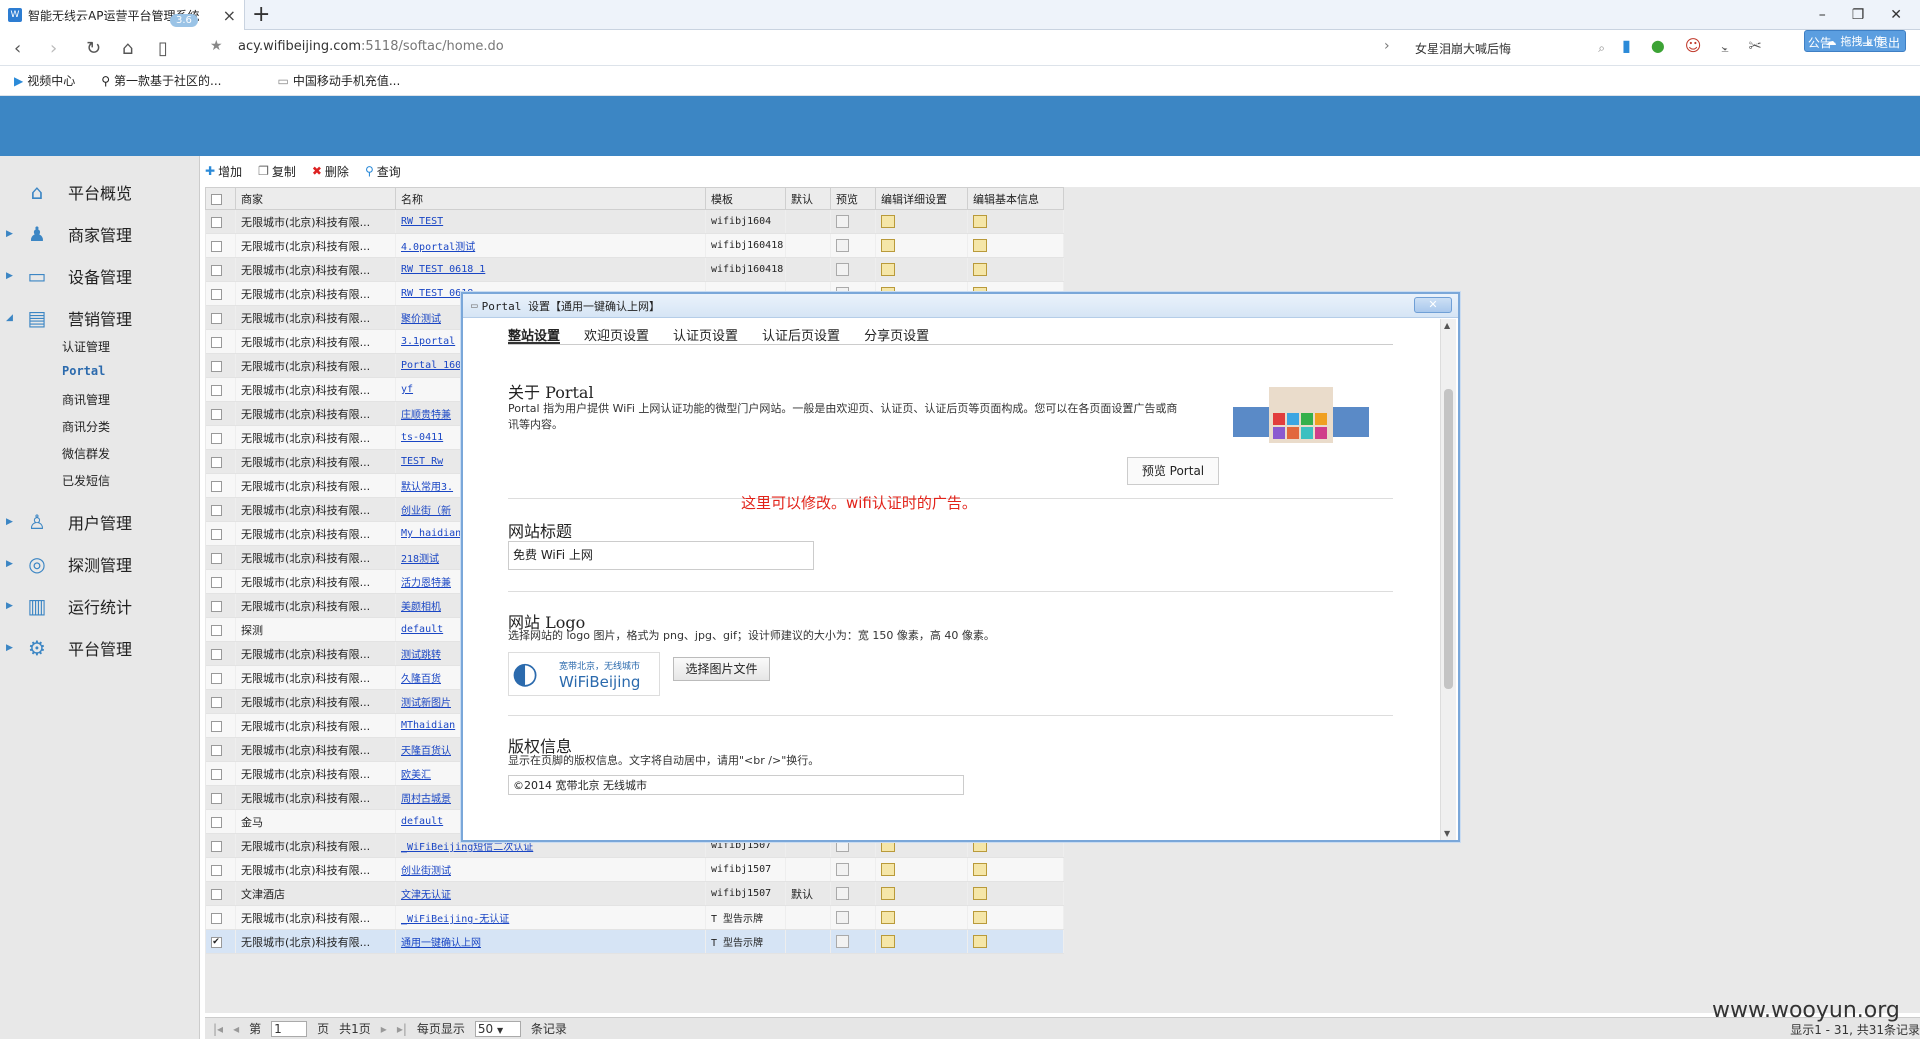 The image size is (1920, 1039). Describe the element at coordinates (550, 941) in the screenshot. I see `name-link: 通用一键确认上网` at that location.